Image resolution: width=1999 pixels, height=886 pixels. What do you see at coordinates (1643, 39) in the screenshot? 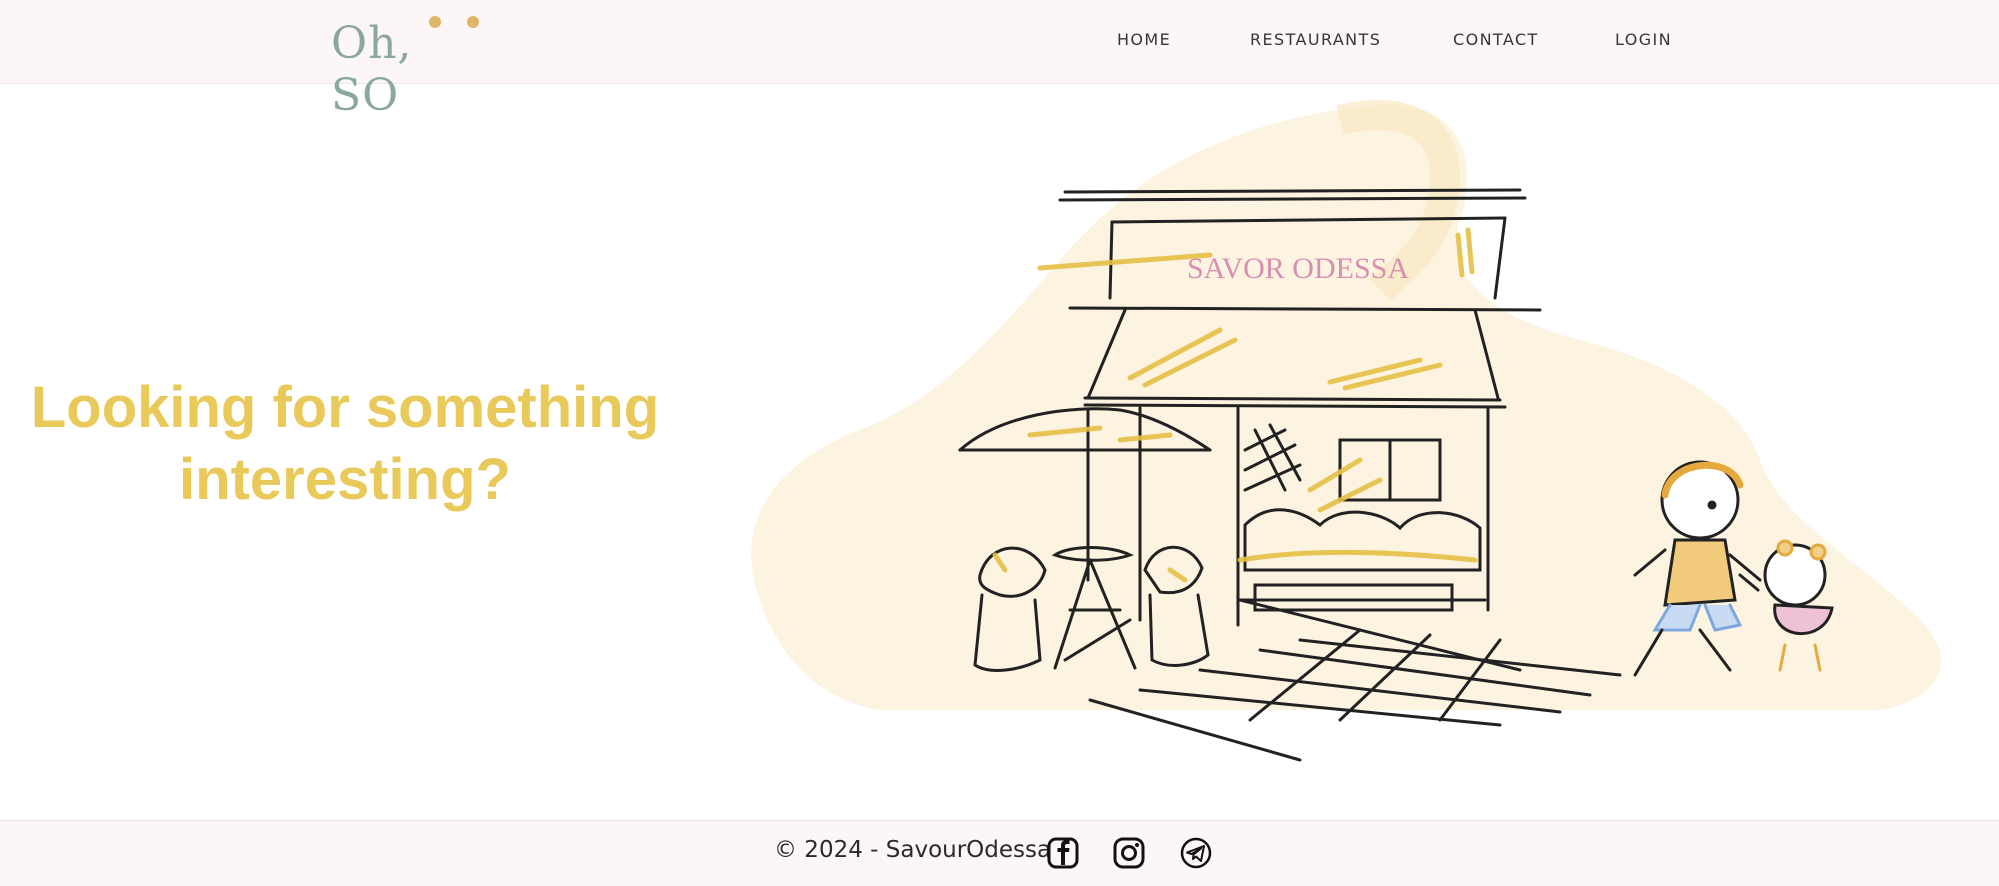
I see `nav-login: LOGIN` at bounding box center [1643, 39].